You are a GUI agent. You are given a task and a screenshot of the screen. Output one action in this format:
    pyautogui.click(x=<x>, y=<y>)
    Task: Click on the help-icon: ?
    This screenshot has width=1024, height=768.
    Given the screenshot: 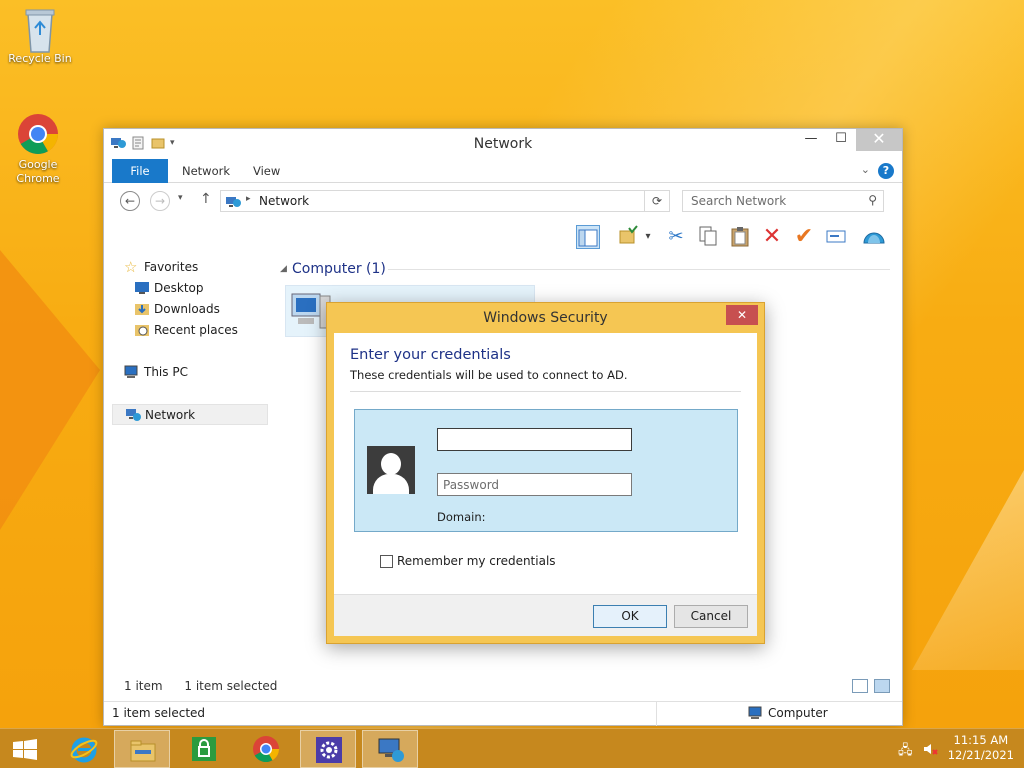 What is the action you would take?
    pyautogui.click(x=886, y=171)
    